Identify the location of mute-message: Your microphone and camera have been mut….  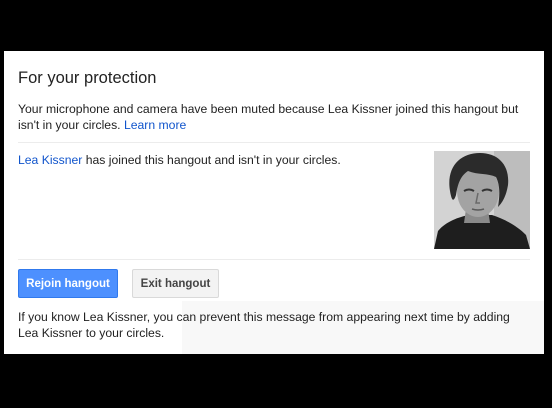
(276, 117).